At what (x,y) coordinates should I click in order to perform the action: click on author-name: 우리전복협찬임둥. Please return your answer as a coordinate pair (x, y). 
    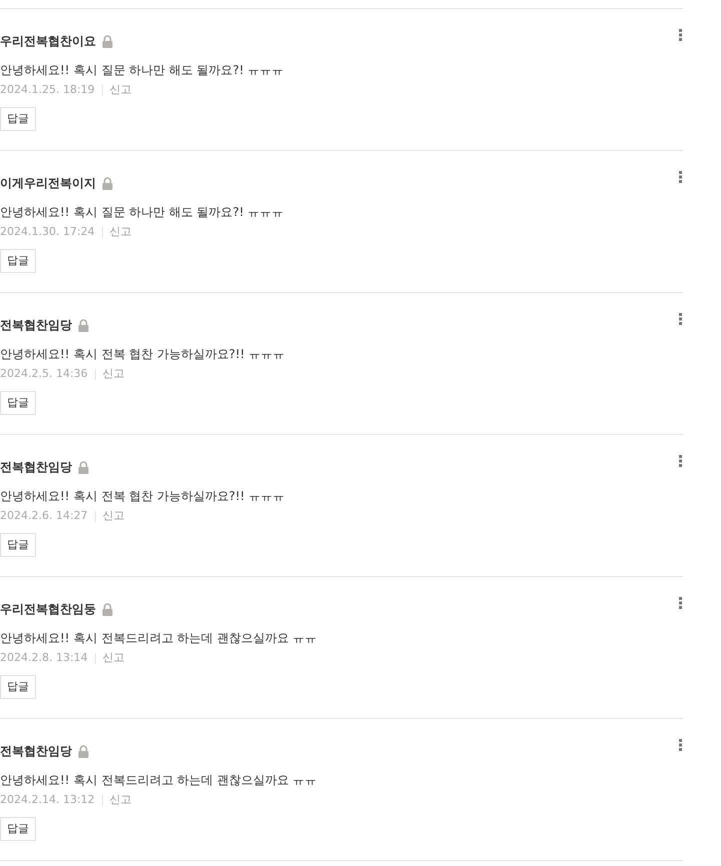
    Looking at the image, I should click on (48, 609).